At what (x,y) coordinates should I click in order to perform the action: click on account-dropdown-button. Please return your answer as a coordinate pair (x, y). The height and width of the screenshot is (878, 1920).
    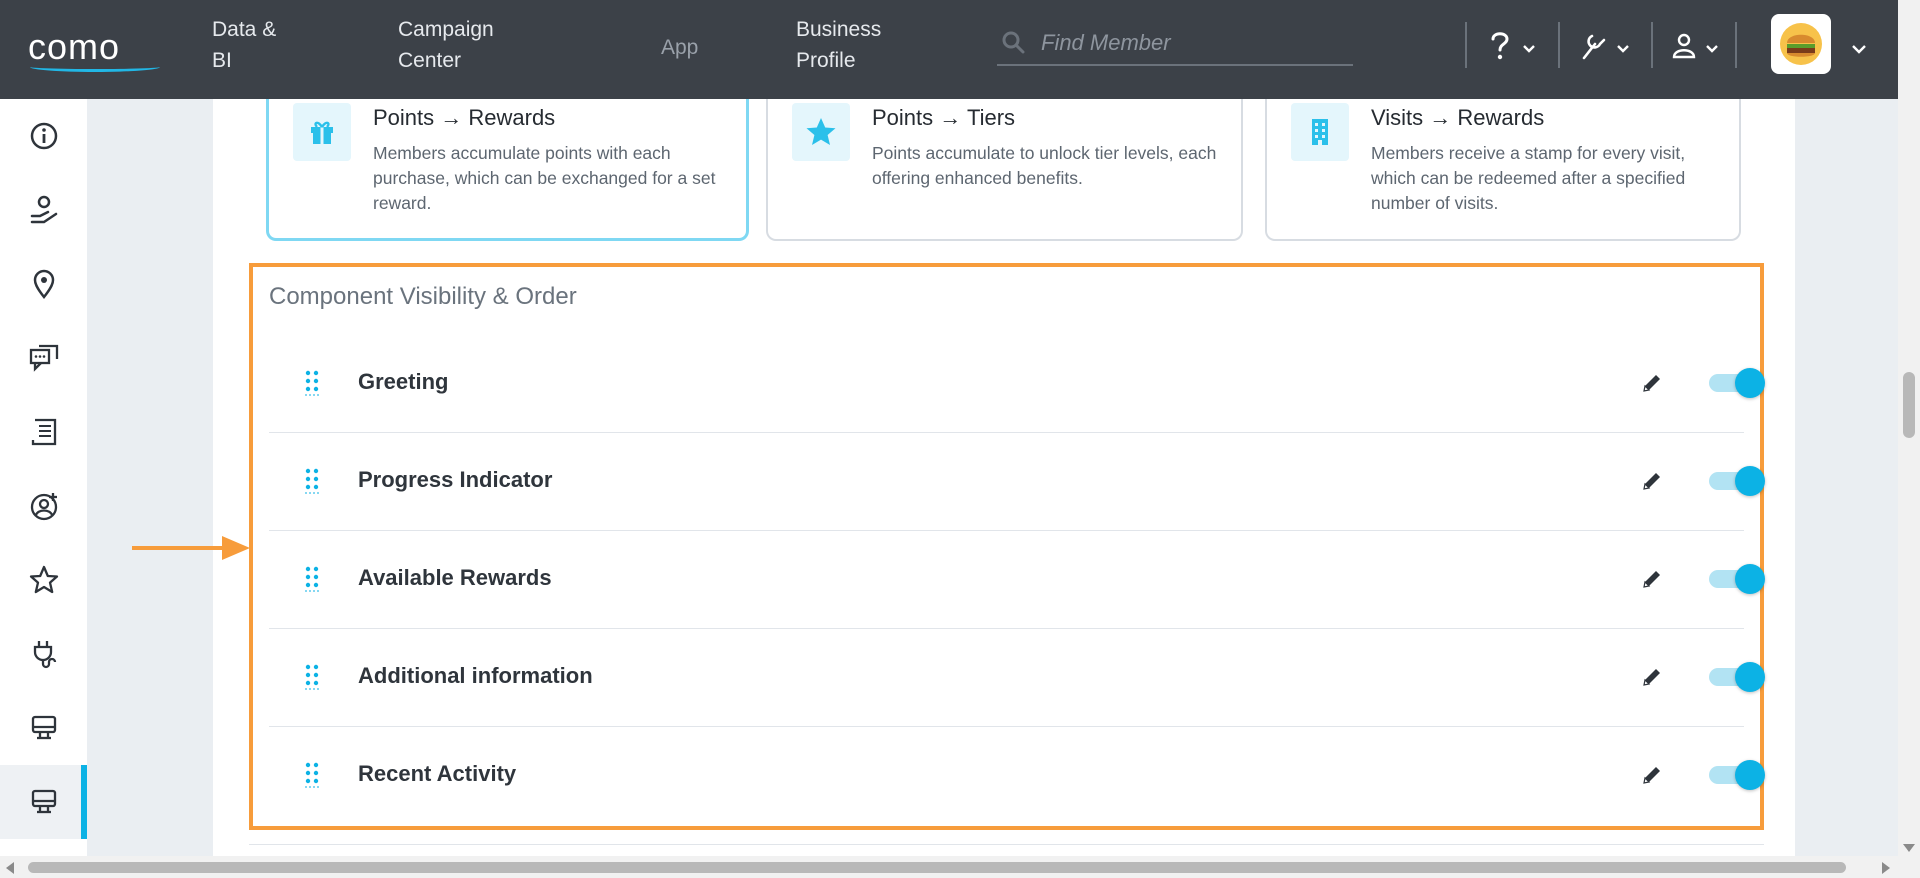
    Looking at the image, I should click on (1859, 48).